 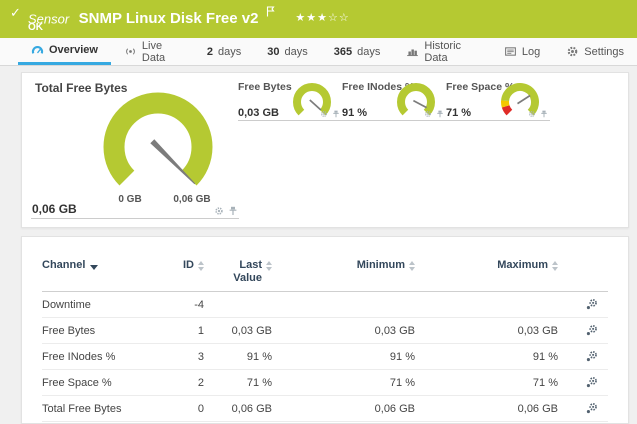 What do you see at coordinates (537, 330) in the screenshot?
I see `channel-maximum: 0,03 GB` at bounding box center [537, 330].